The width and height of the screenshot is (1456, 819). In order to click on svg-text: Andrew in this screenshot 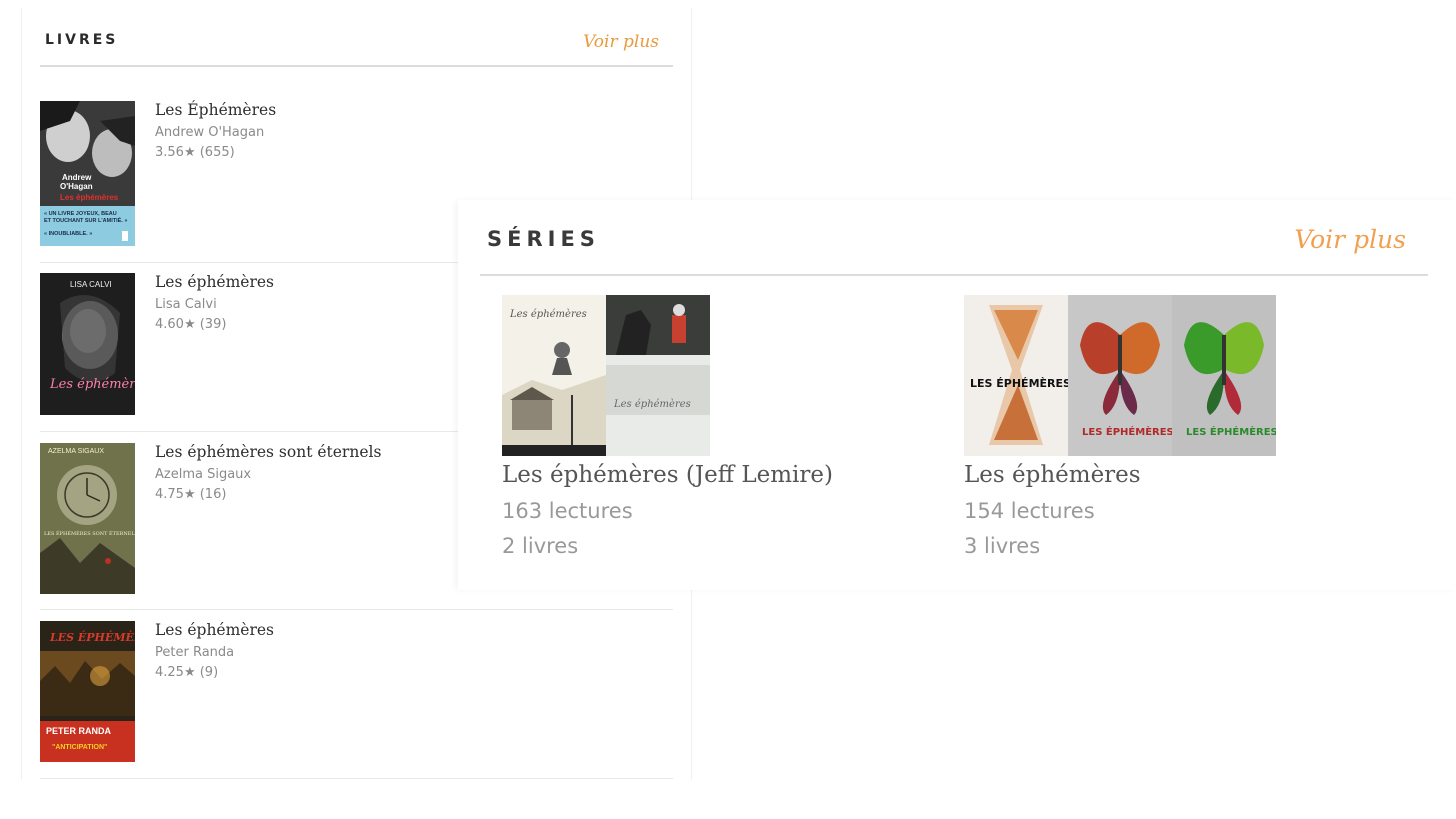, I will do `click(77, 177)`.